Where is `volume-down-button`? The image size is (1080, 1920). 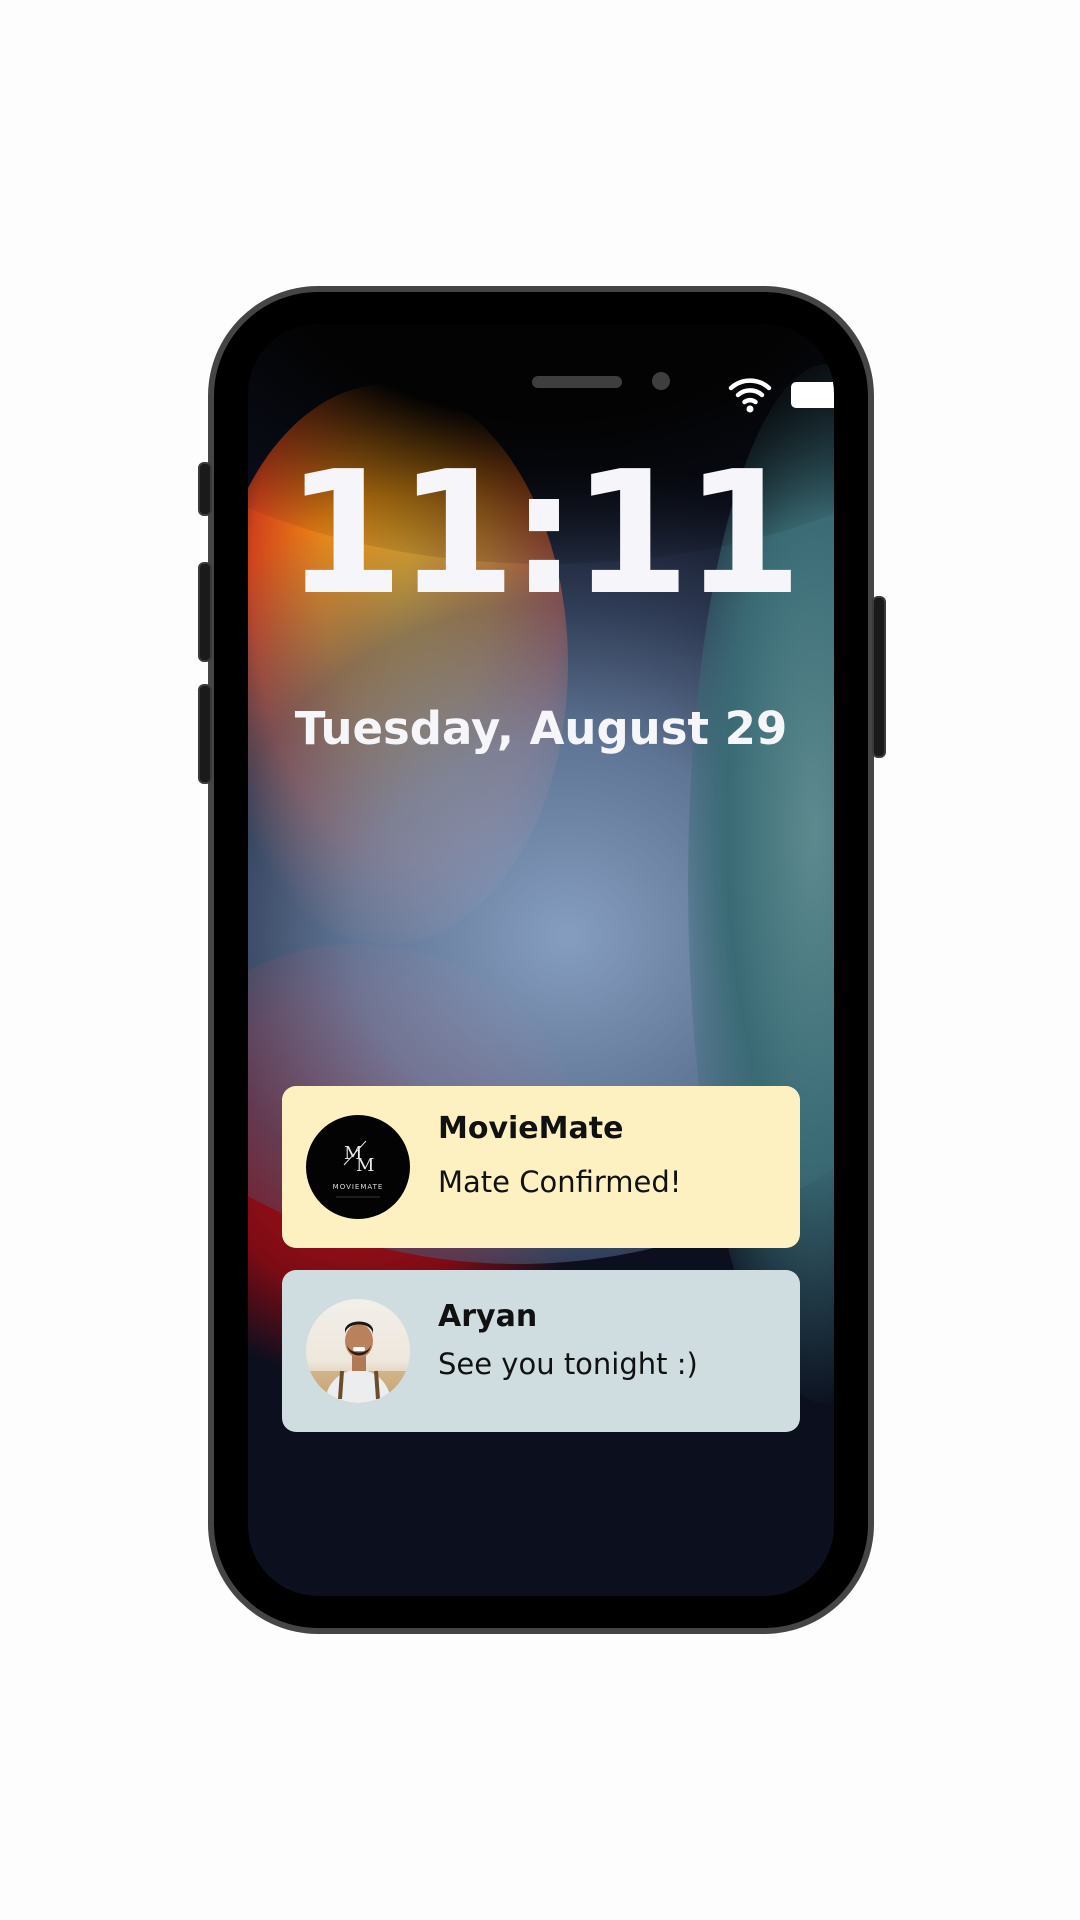
volume-down-button is located at coordinates (205, 734).